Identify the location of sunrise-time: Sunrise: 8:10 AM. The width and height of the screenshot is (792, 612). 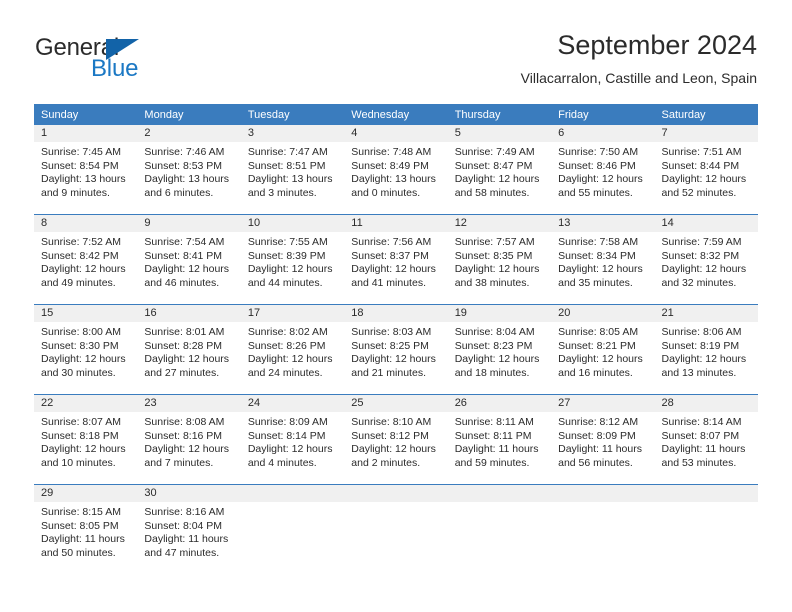
(391, 422).